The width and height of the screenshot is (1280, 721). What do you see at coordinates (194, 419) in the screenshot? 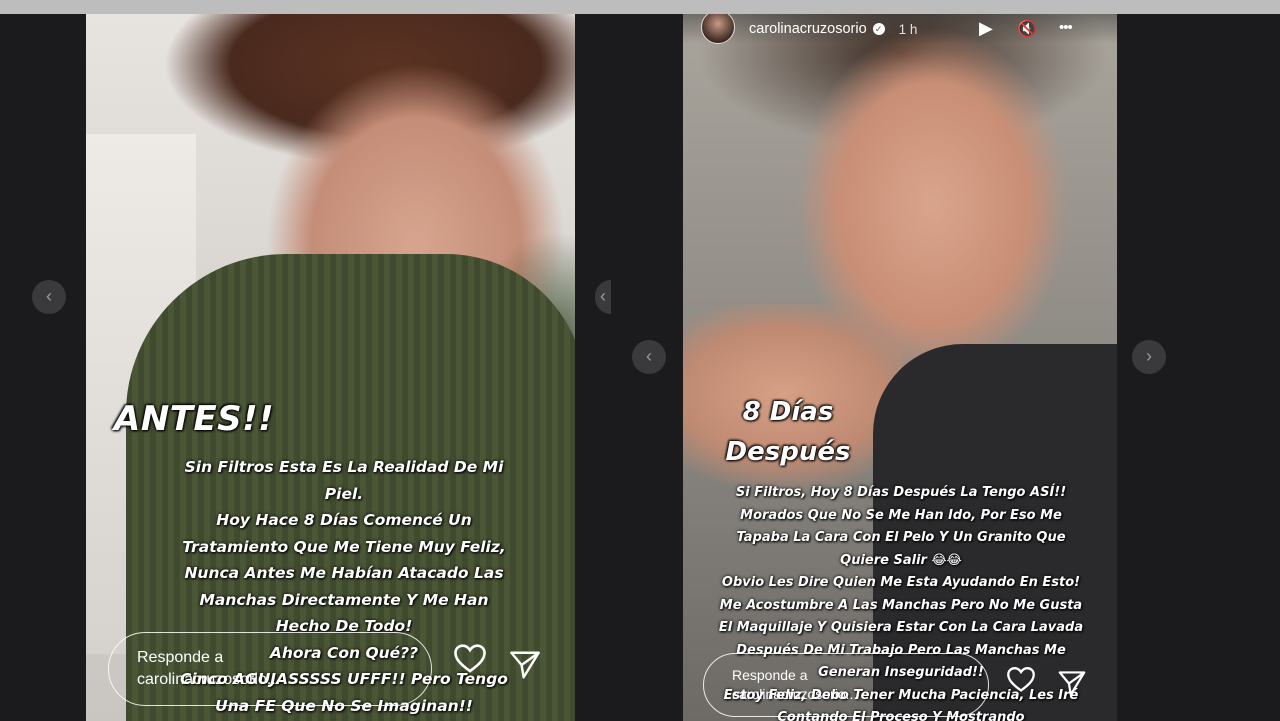
I see `story-title: ANTES!!` at bounding box center [194, 419].